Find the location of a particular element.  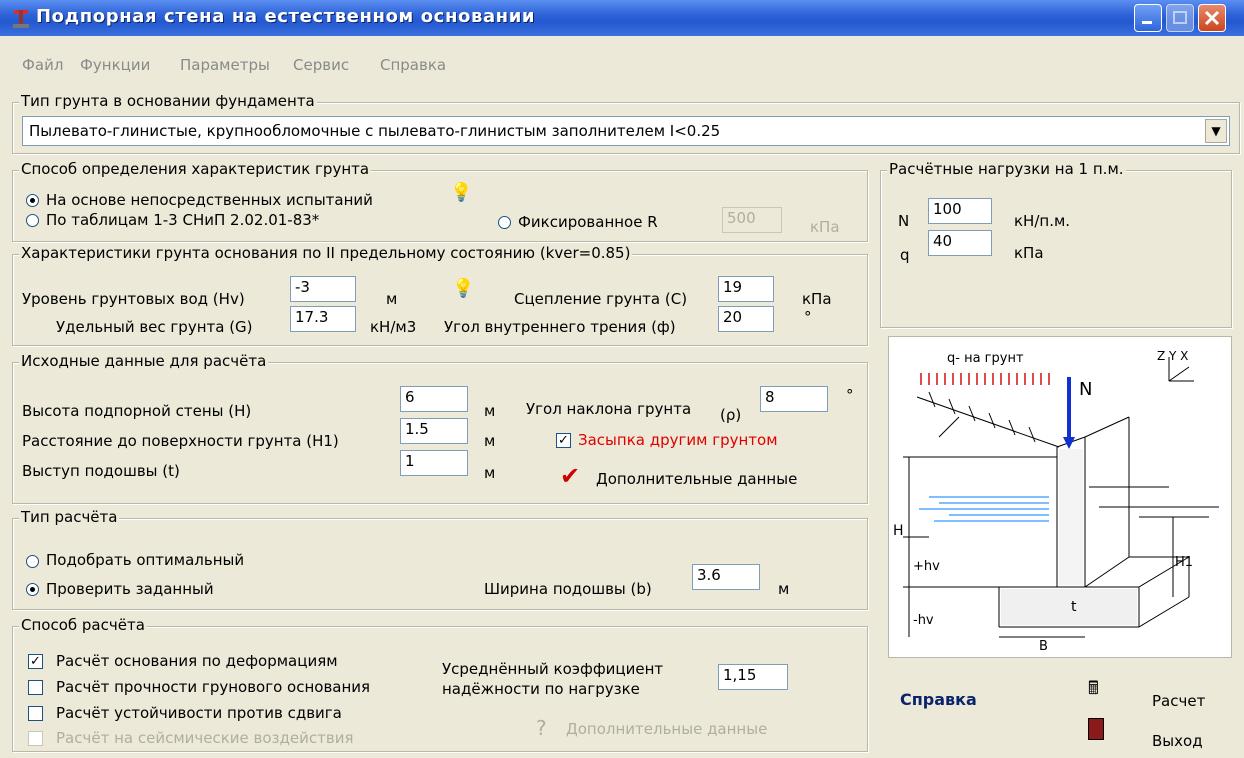

deformation-label: Расчёт основания по деформациям is located at coordinates (197, 661).